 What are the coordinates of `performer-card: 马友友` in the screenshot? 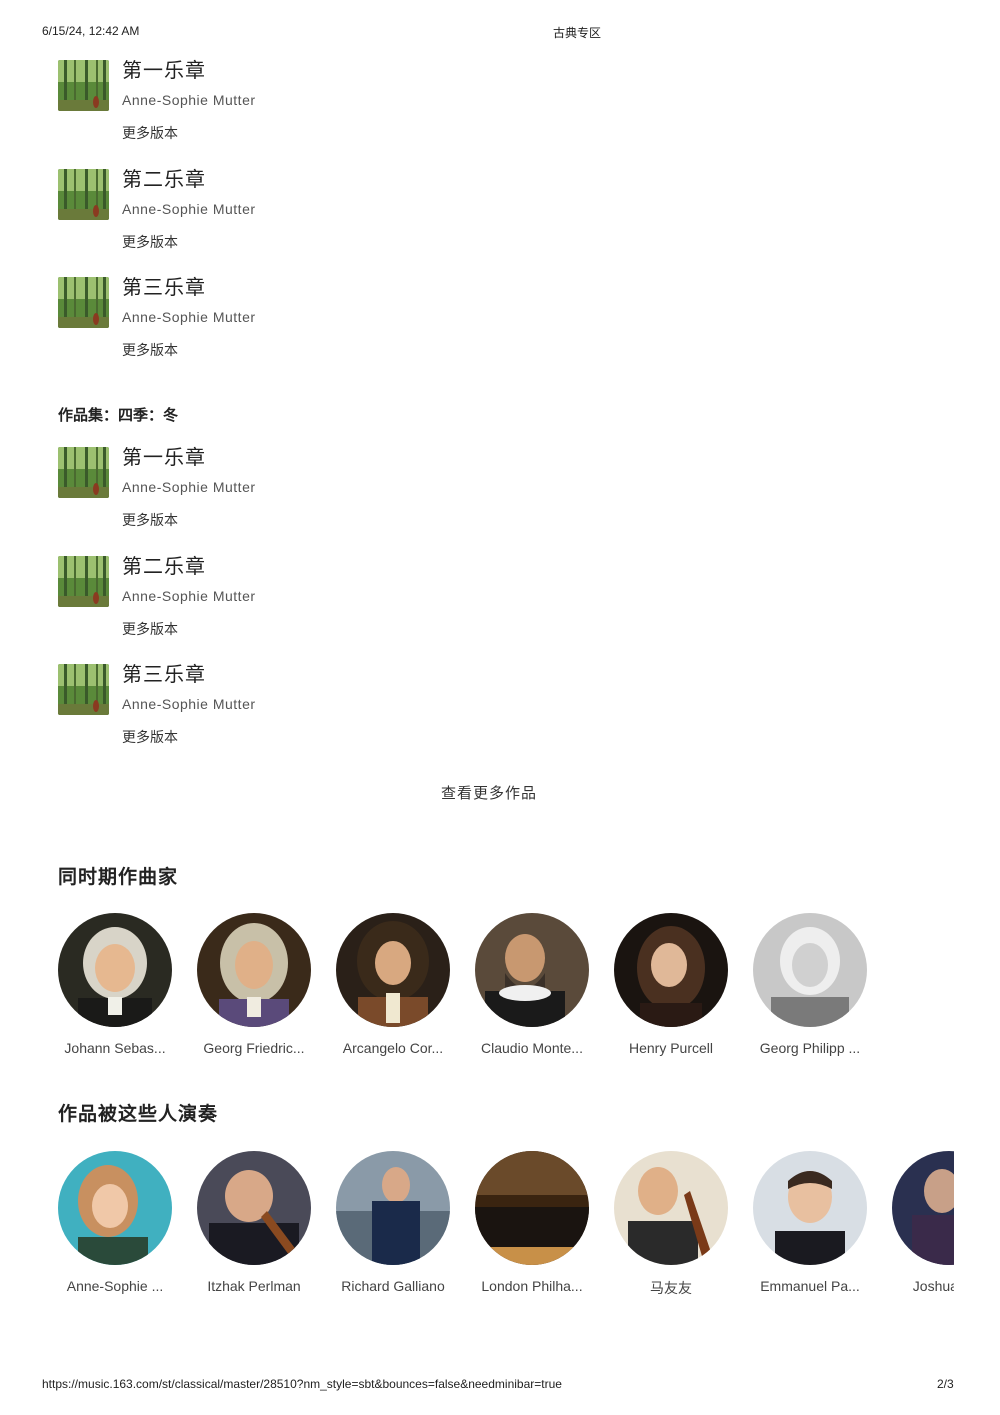 It's located at (672, 1224).